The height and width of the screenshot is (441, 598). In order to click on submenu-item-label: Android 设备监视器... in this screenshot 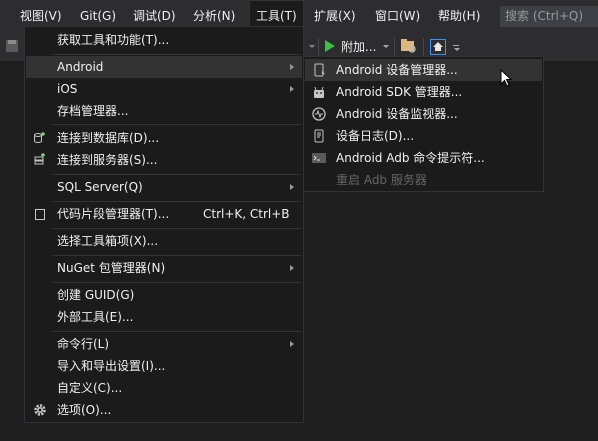, I will do `click(397, 114)`.